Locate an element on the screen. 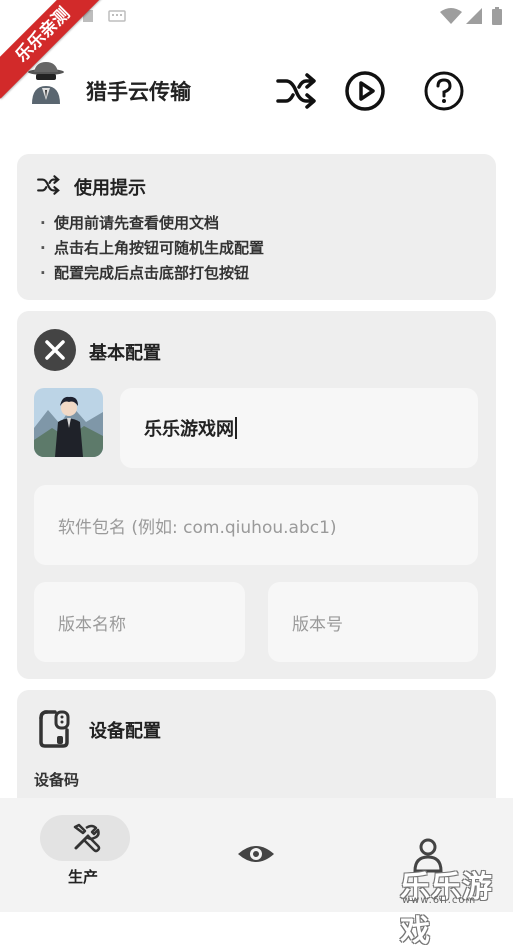 The image size is (513, 950). shuffle-icon is located at coordinates (296, 91).